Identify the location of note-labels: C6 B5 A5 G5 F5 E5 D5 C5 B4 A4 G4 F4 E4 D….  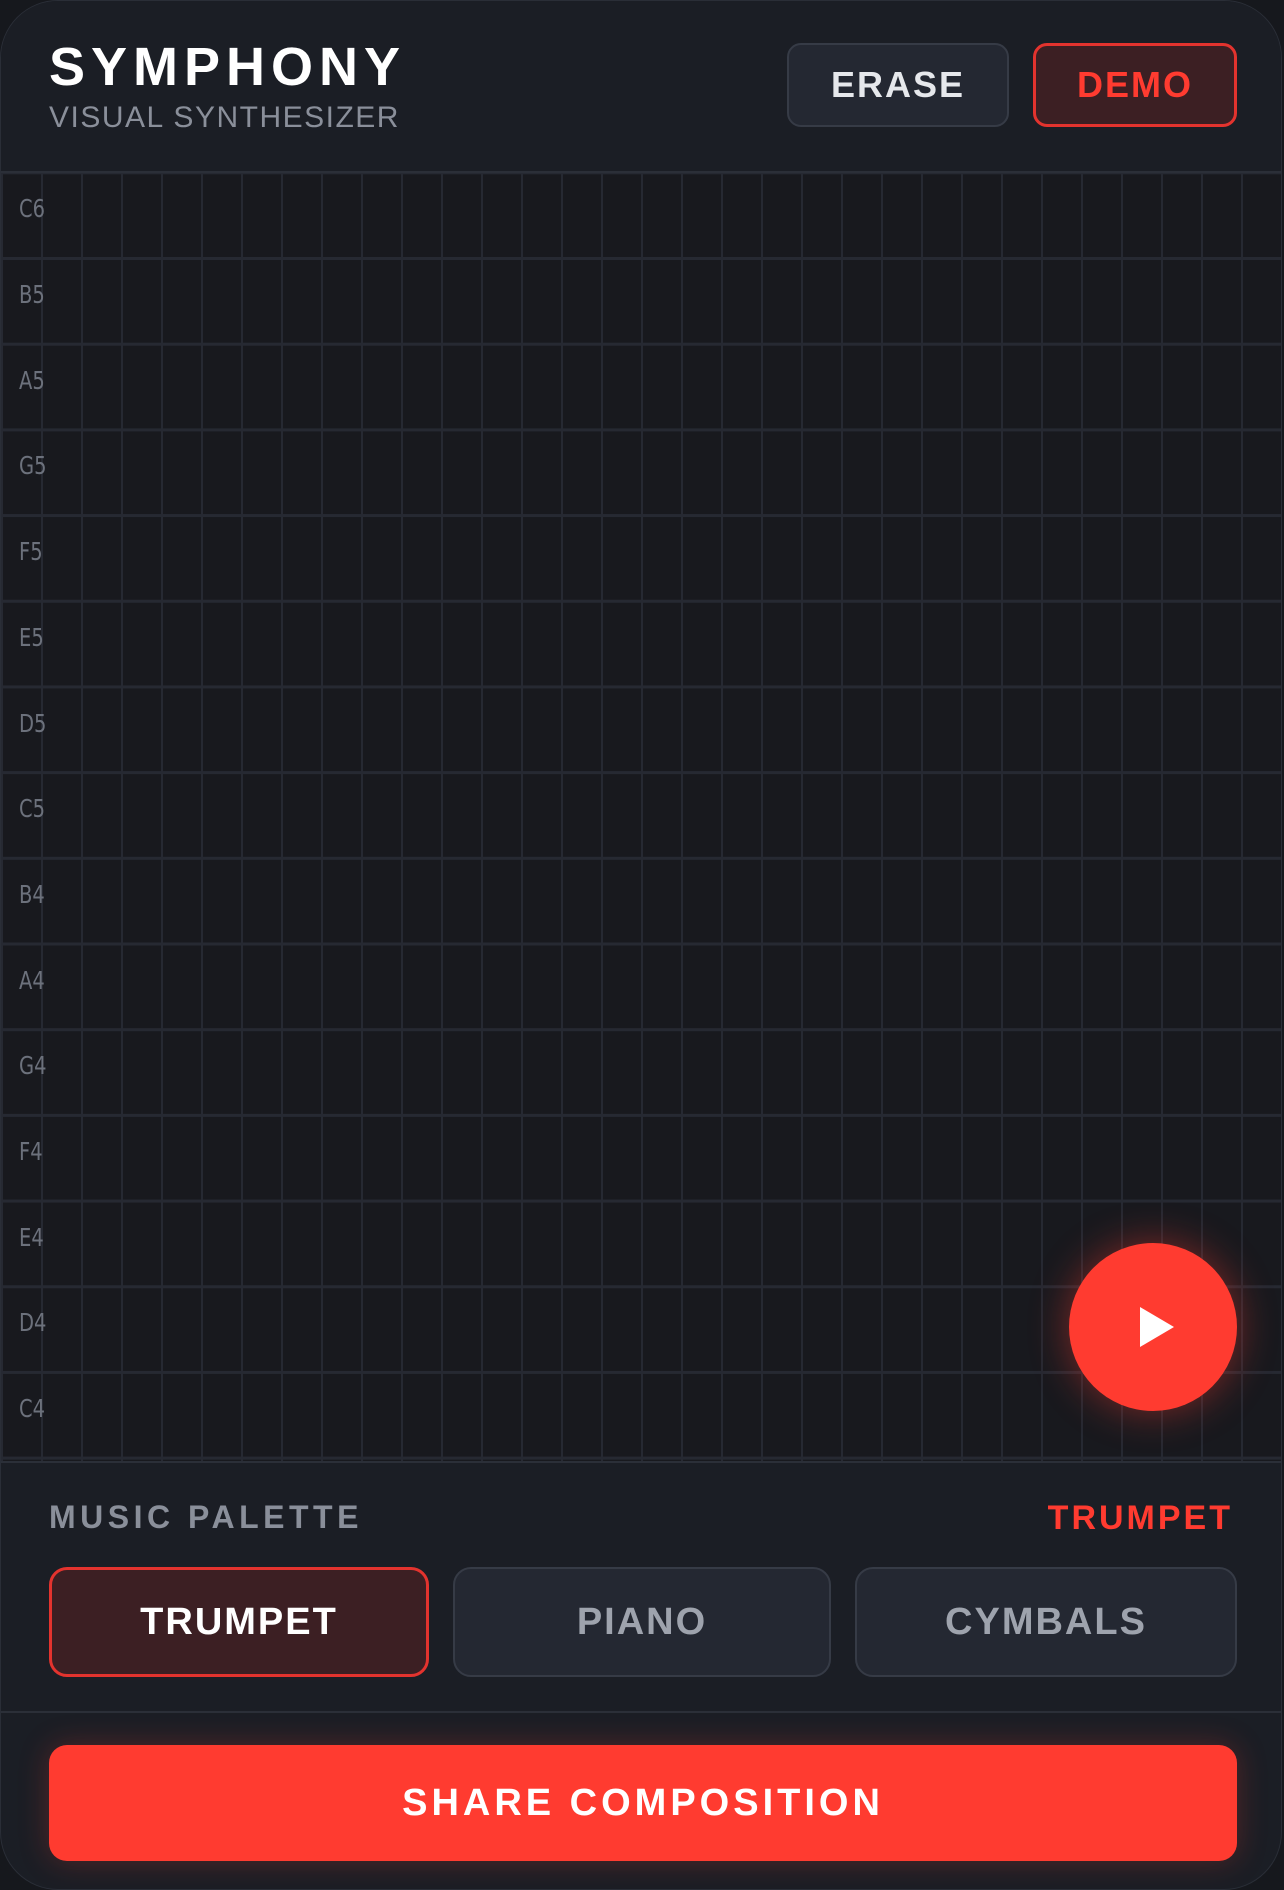
(31, 817).